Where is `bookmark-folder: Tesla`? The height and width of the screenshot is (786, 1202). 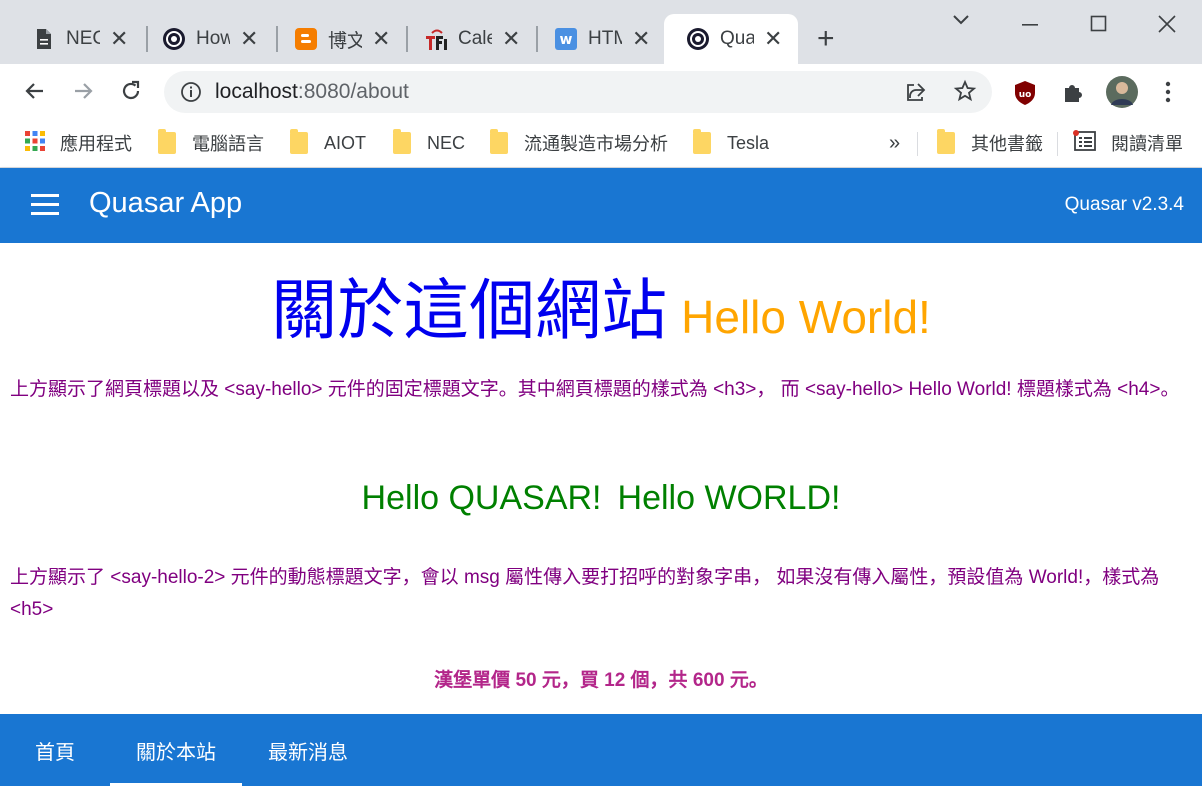 bookmark-folder: Tesla is located at coordinates (731, 143).